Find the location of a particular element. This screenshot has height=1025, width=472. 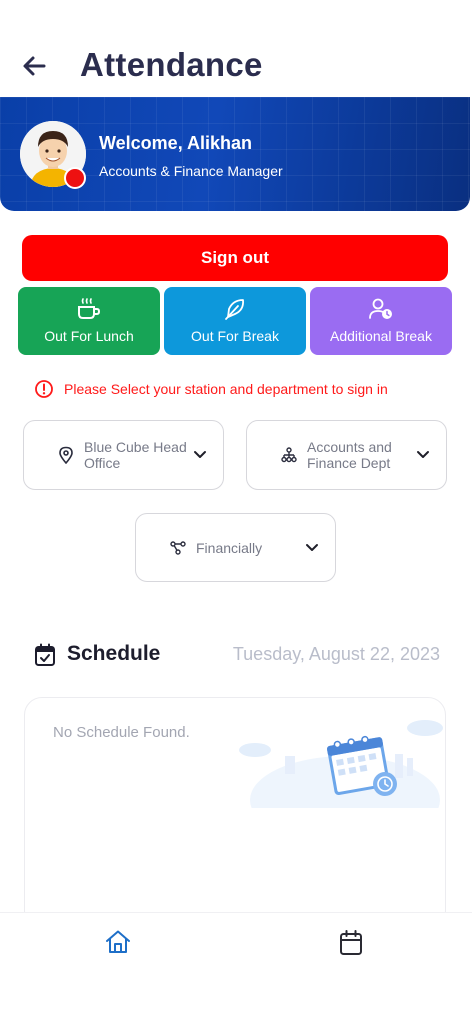

category-select-value: Financially is located at coordinates (229, 547).